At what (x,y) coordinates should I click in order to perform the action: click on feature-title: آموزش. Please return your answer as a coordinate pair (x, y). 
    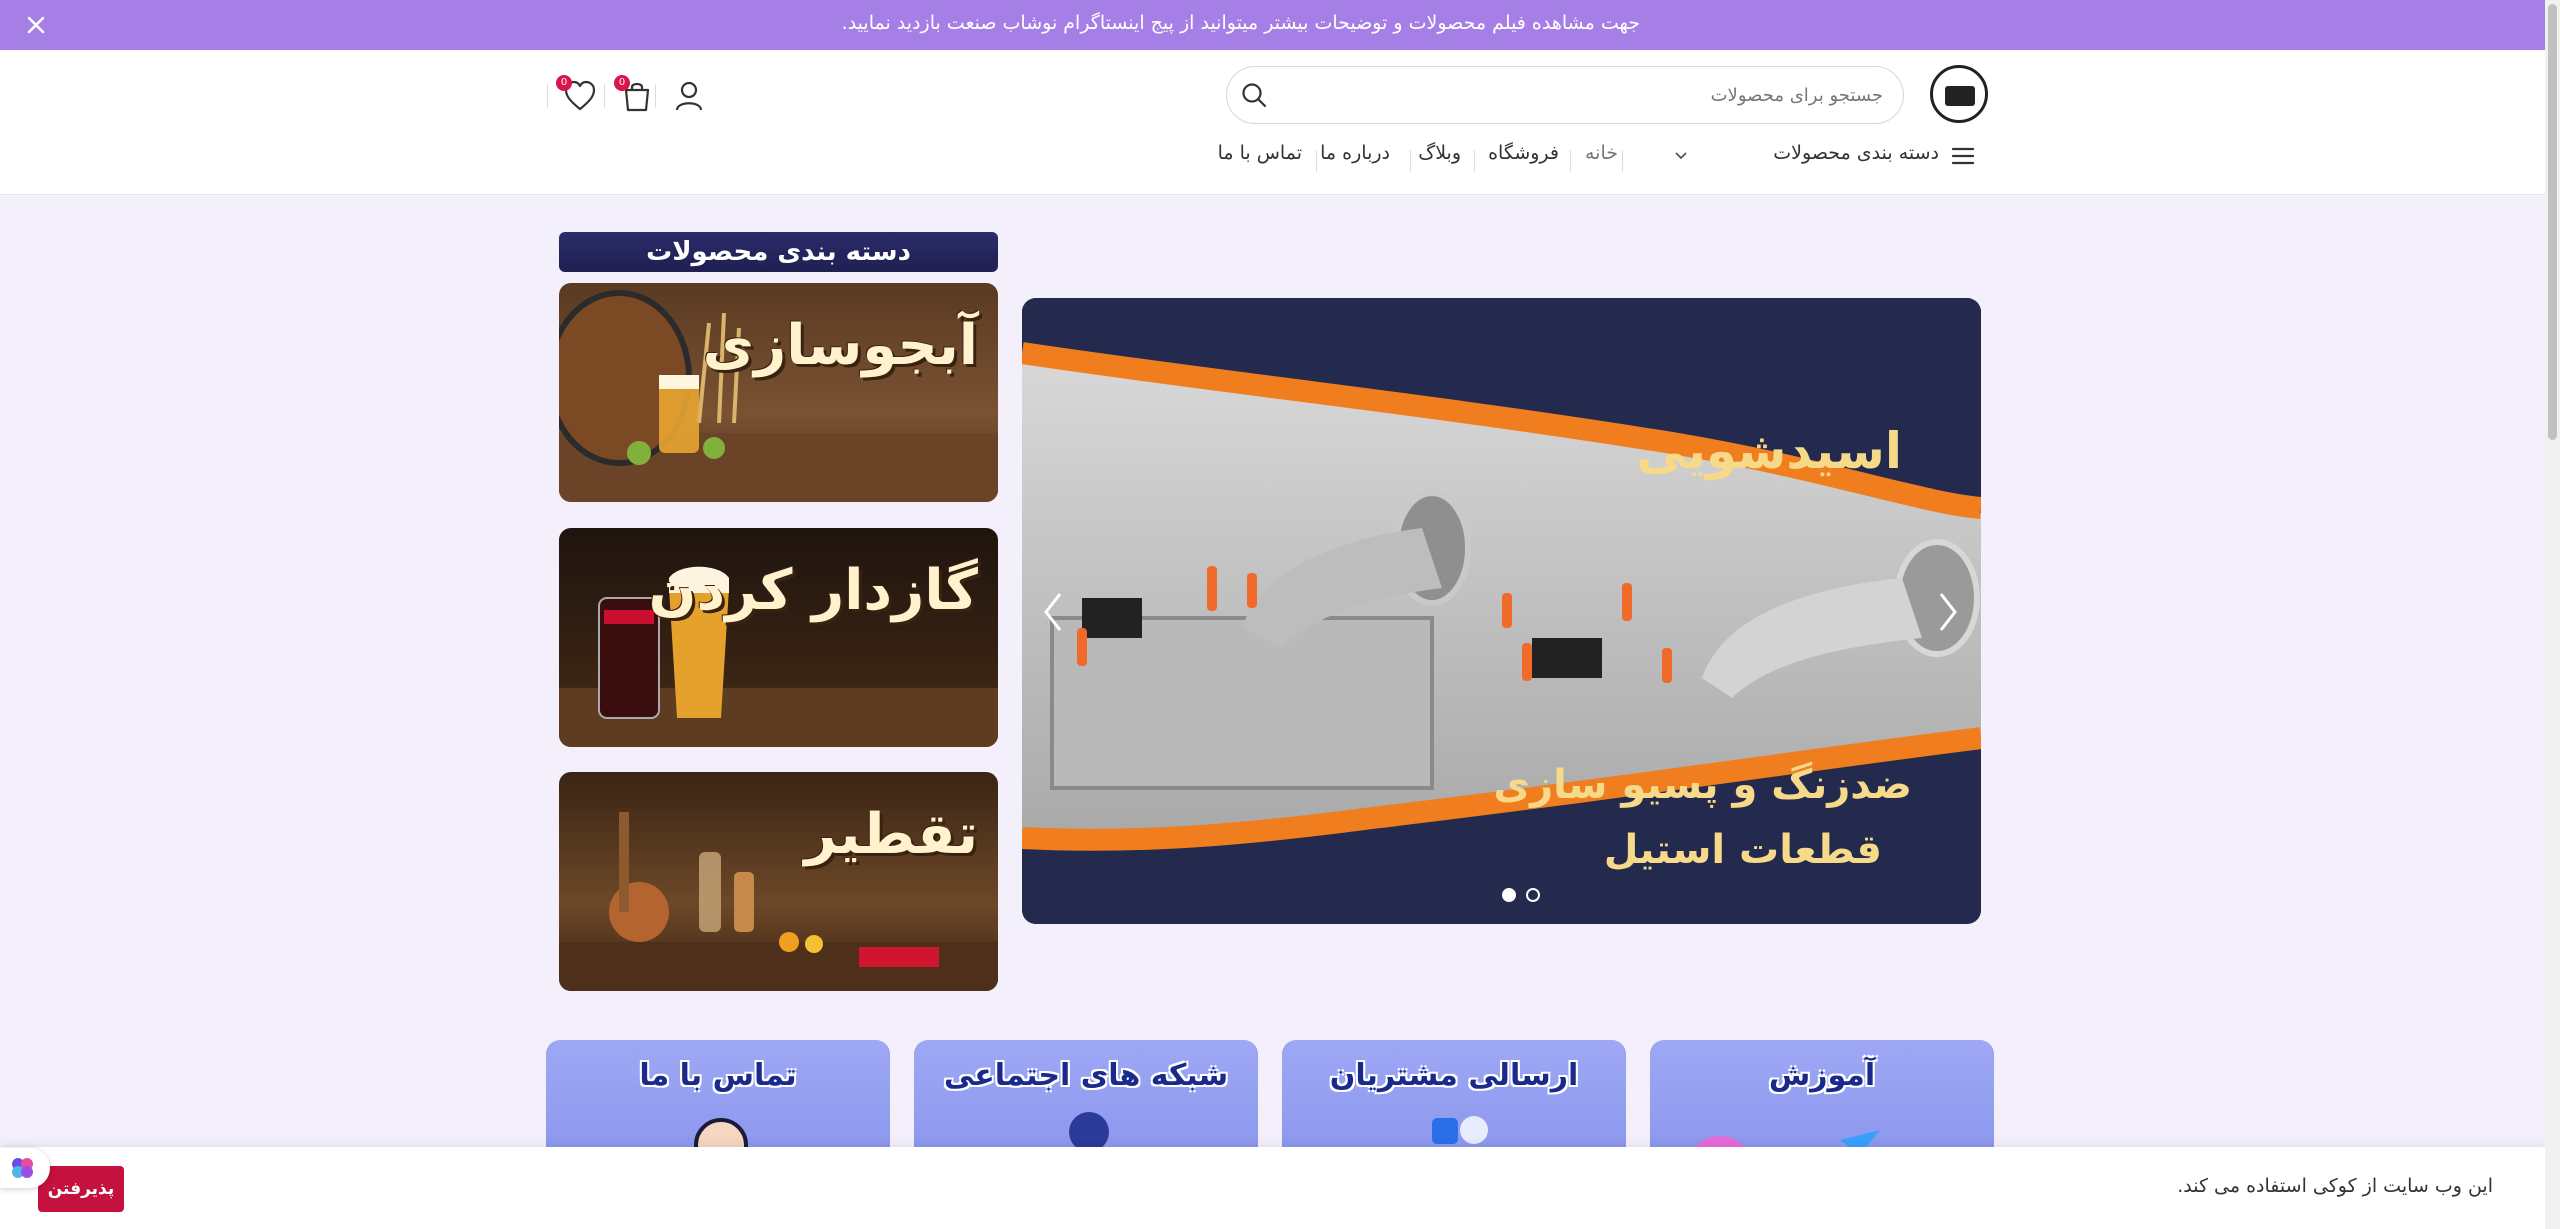
    Looking at the image, I should click on (1822, 1075).